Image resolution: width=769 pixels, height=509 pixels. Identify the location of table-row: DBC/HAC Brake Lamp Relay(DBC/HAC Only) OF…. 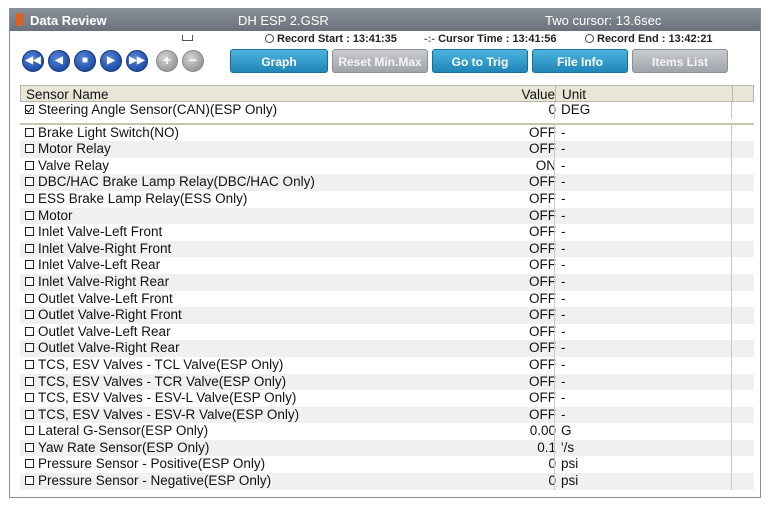
(387, 182).